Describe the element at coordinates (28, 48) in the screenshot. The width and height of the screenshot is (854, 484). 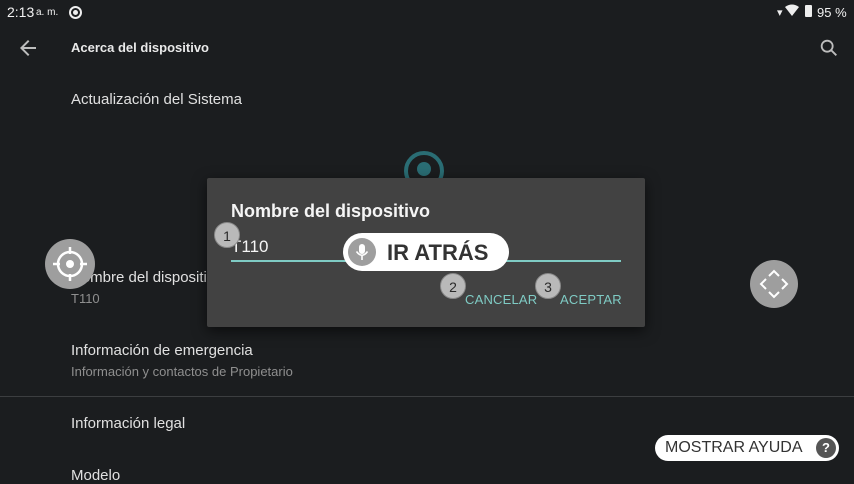
I see `back-arrow-icon` at that location.